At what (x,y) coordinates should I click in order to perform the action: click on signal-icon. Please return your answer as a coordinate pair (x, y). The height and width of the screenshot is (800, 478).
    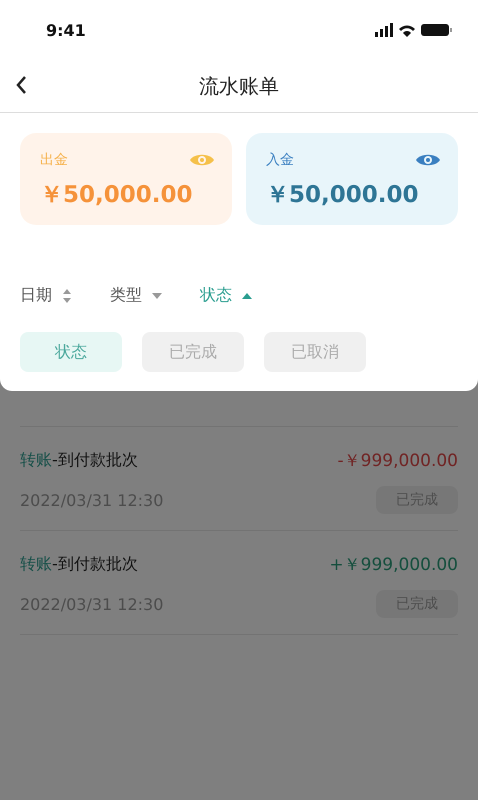
    Looking at the image, I should click on (384, 30).